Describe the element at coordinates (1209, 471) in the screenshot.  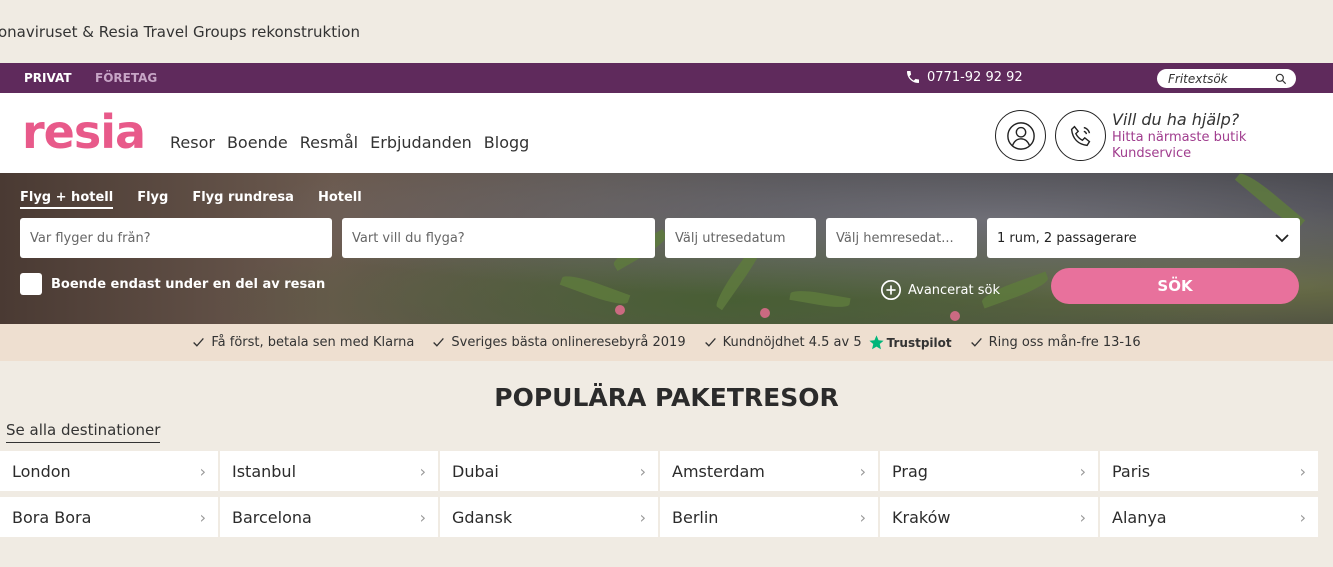
I see `destination-link: Paris ›` at that location.